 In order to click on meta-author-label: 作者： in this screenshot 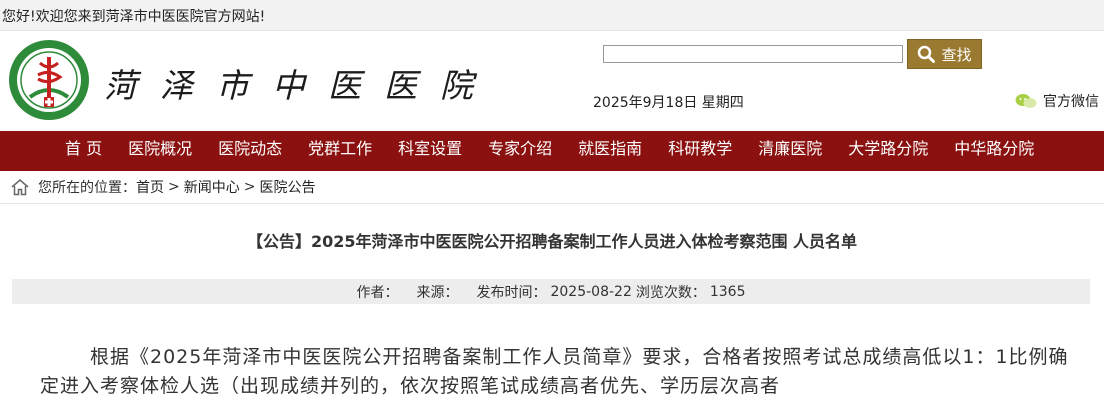, I will do `click(377, 292)`.